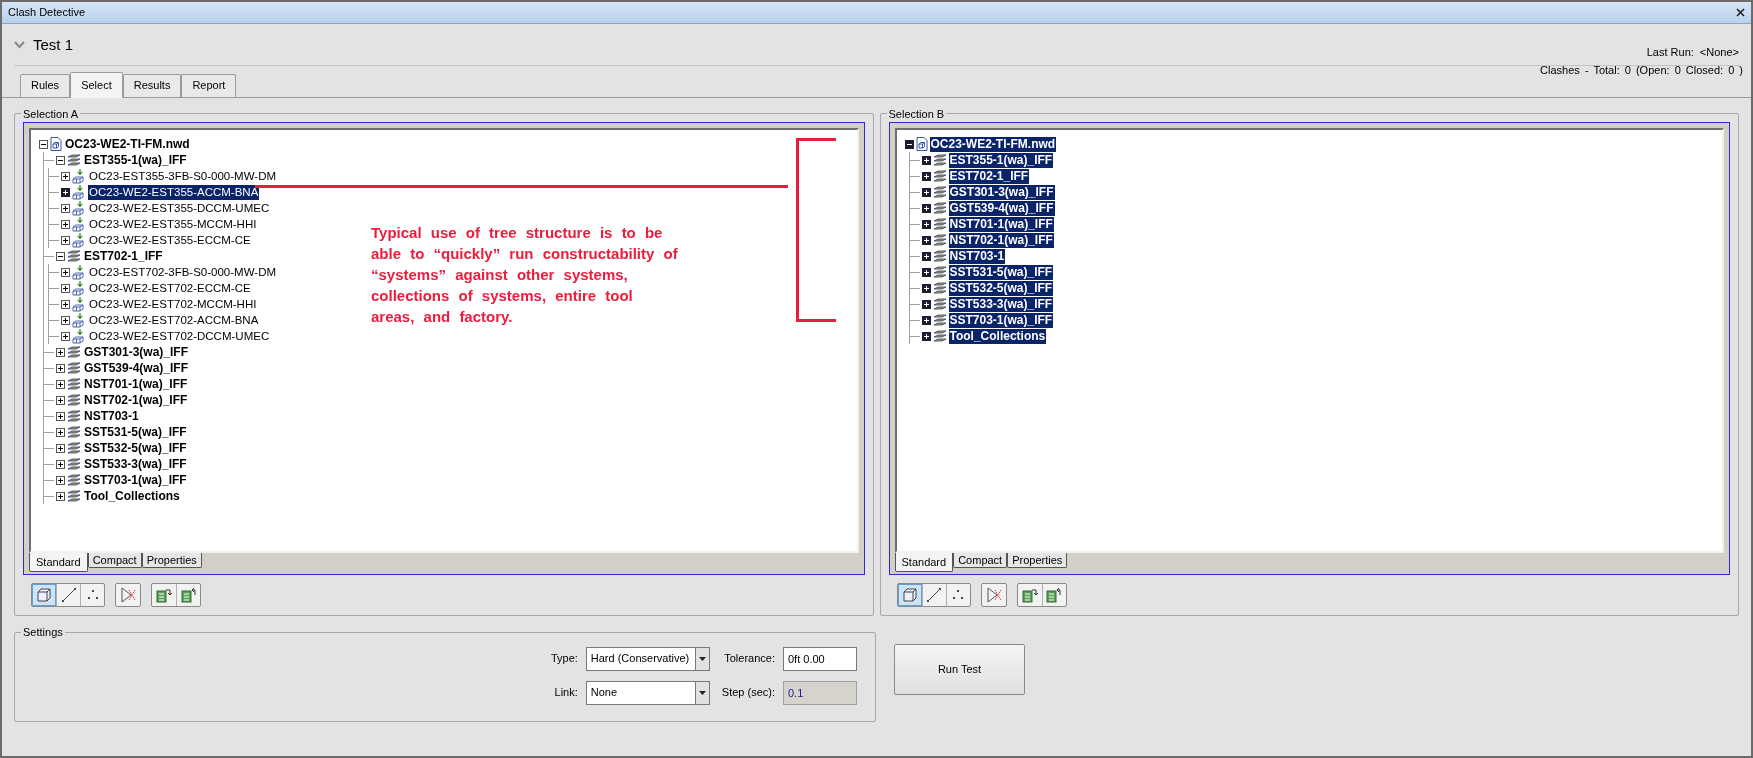 Image resolution: width=1753 pixels, height=758 pixels. I want to click on document-icon, so click(56, 144).